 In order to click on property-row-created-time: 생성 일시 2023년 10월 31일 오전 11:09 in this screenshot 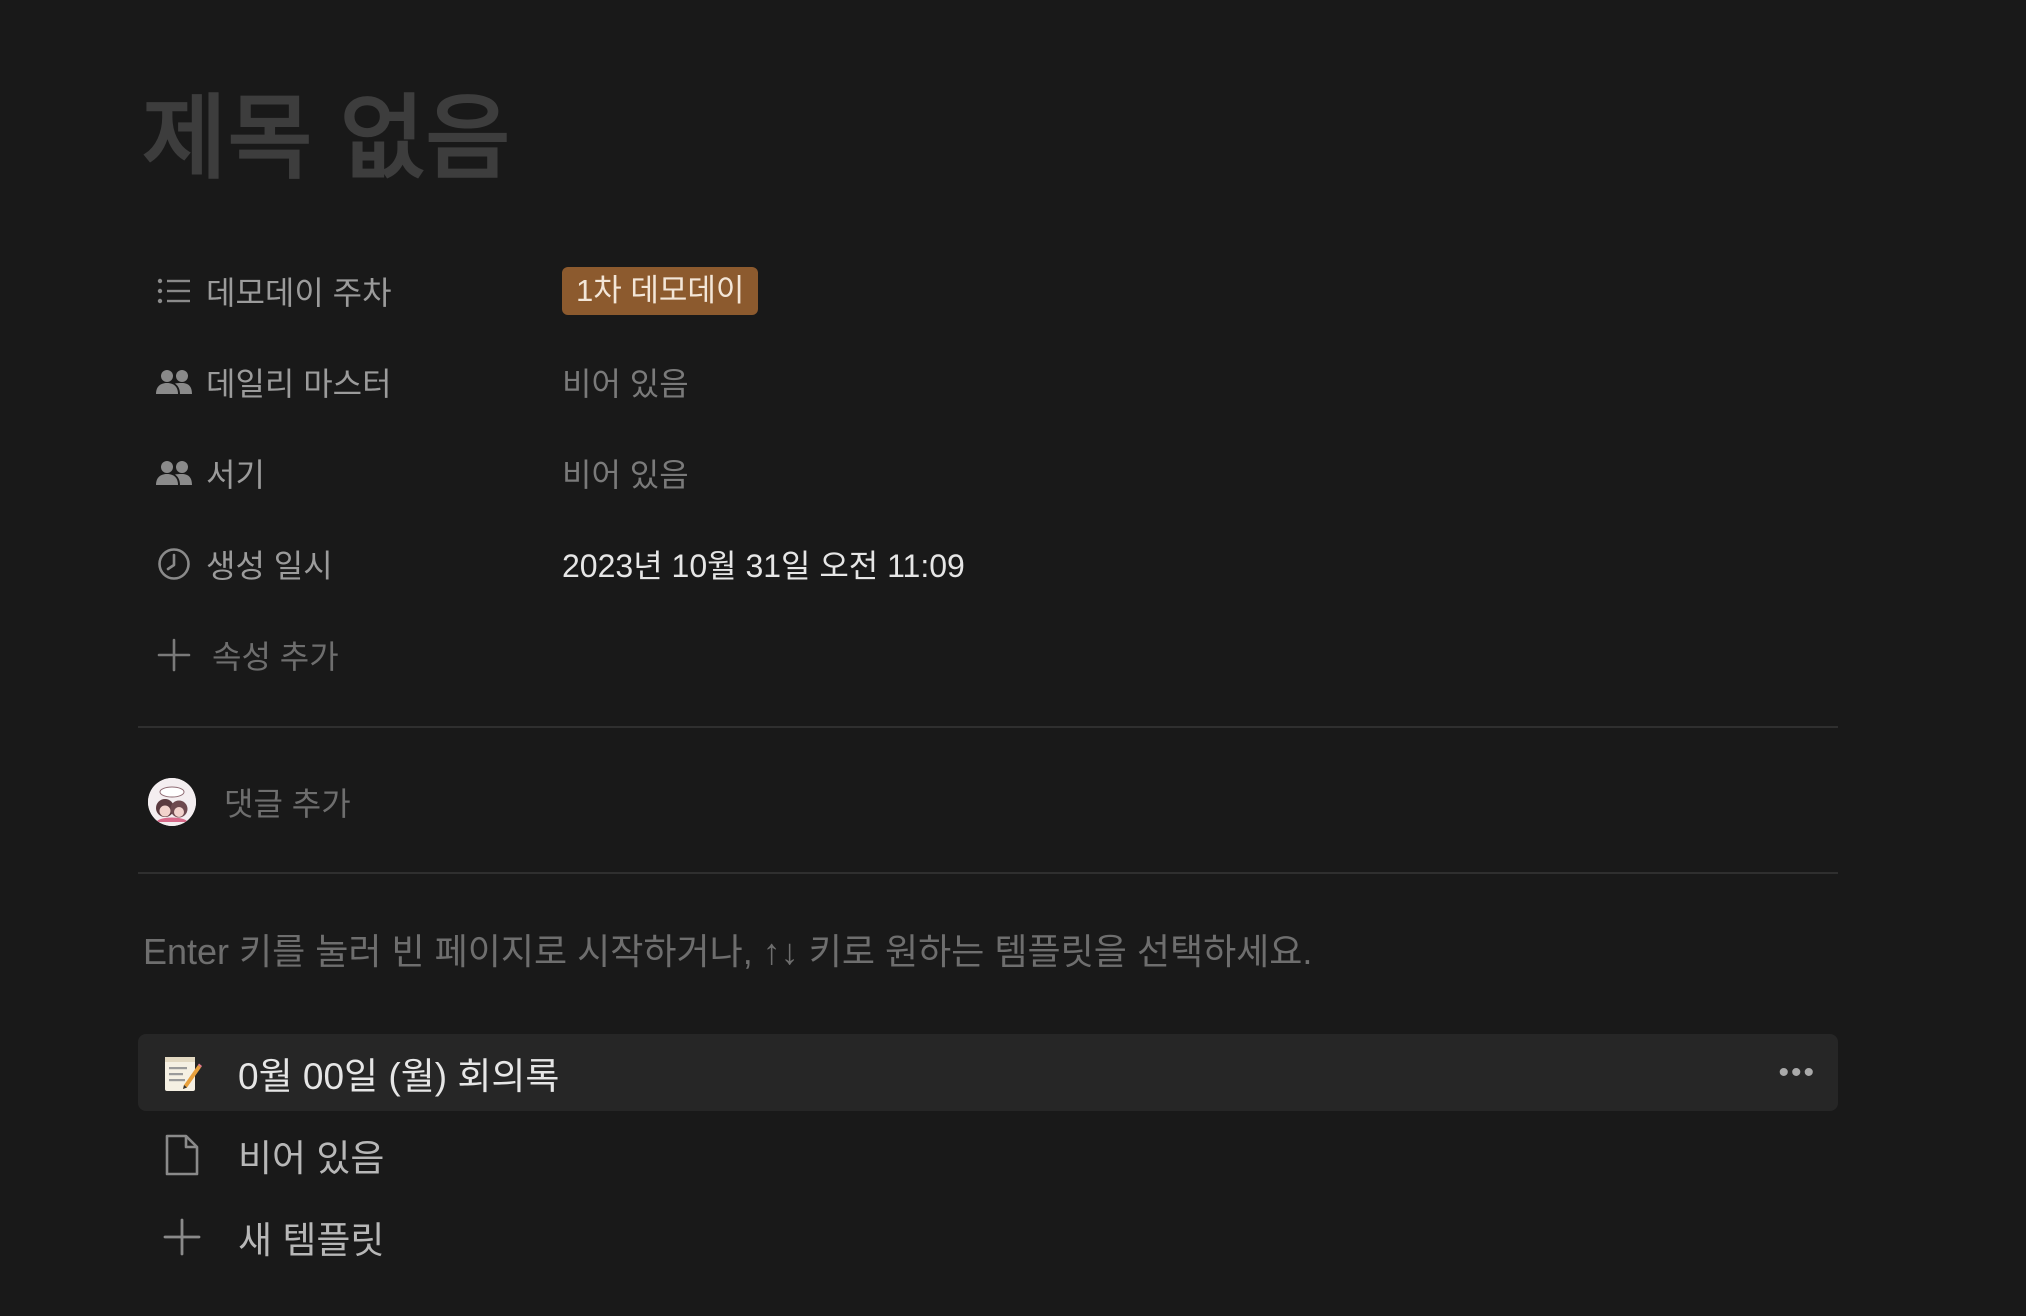, I will do `click(988, 563)`.